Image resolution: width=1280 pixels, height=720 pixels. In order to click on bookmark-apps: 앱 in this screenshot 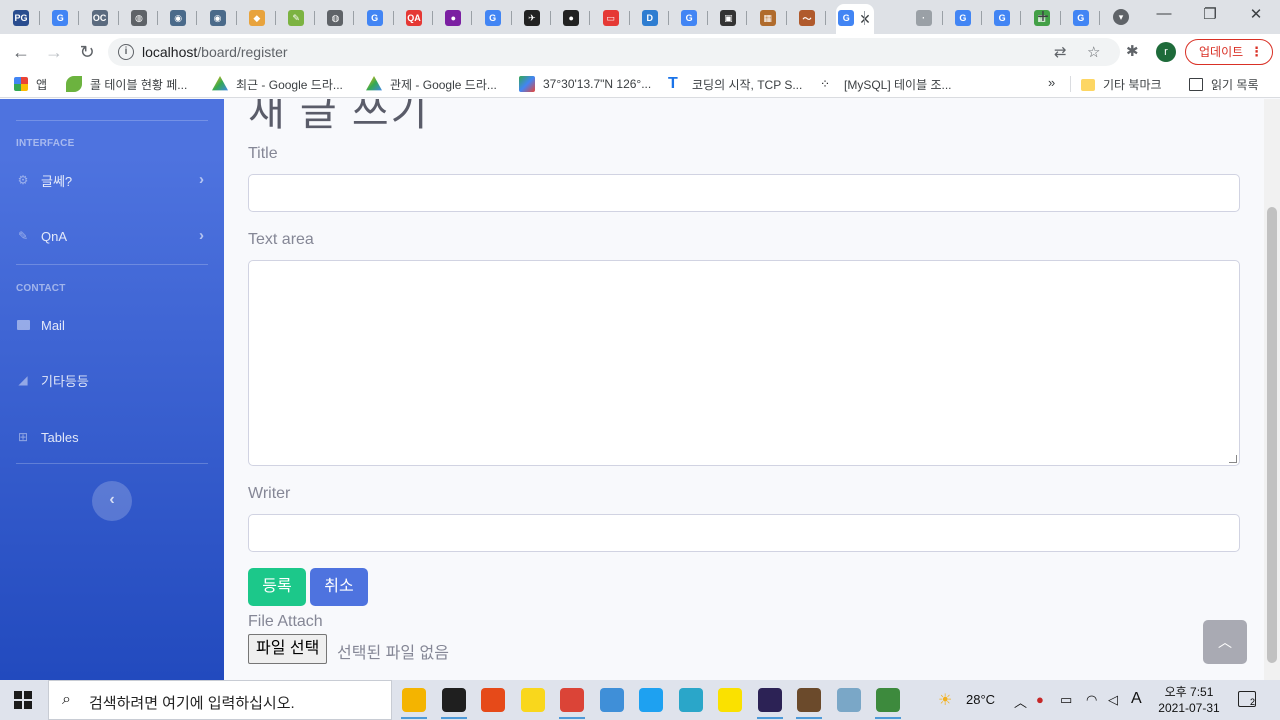, I will do `click(30, 84)`.